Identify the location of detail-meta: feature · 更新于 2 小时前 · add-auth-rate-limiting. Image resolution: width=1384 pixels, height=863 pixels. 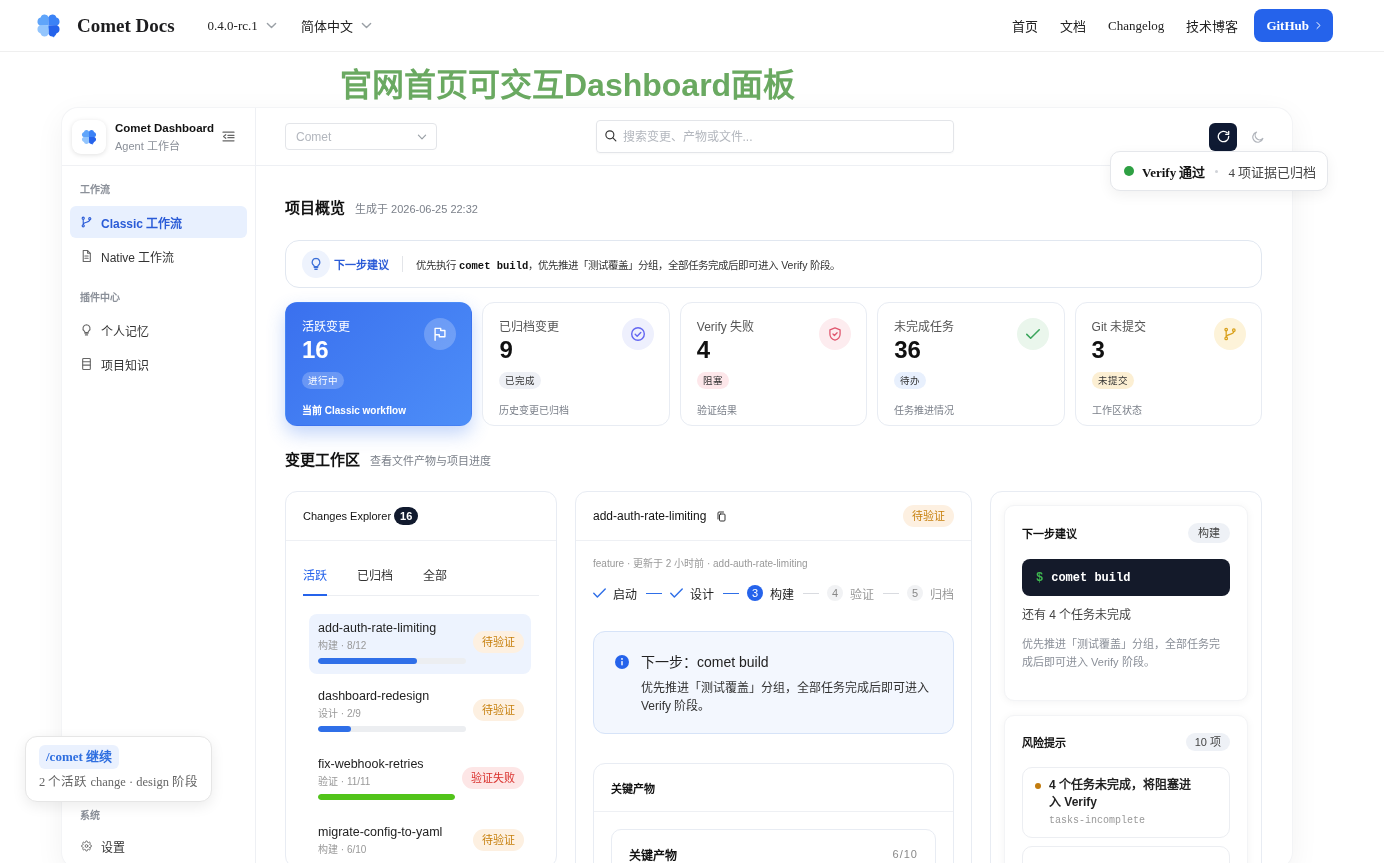
(701, 564).